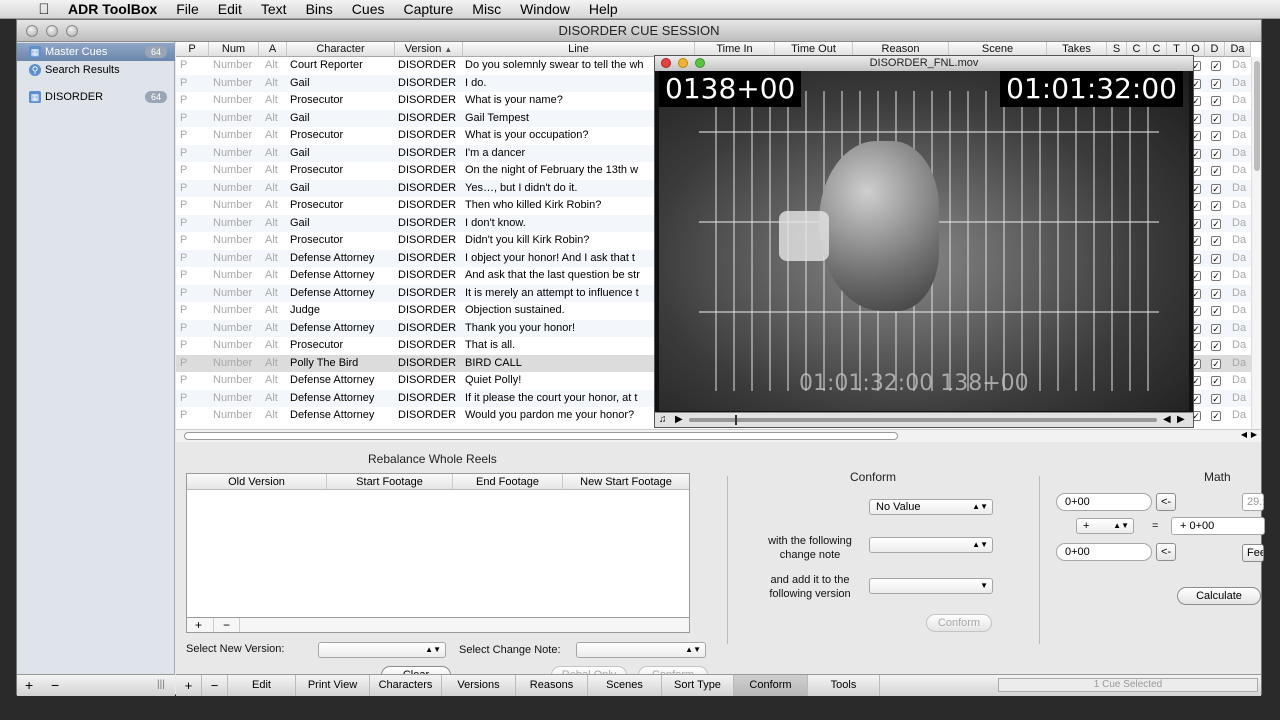  Describe the element at coordinates (333, 685) in the screenshot. I see `tab-print-view: Print View` at that location.